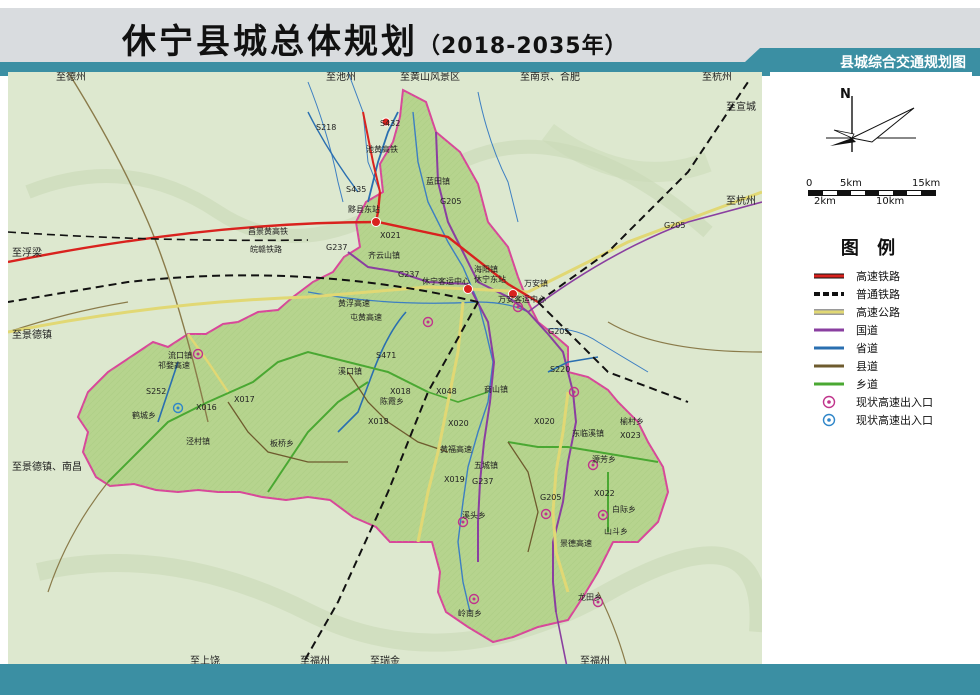 Image resolution: width=980 pixels, height=695 pixels. Describe the element at coordinates (47, 466) in the screenshot. I see `label-jingdezhen-nanchang: 至景德镇、南昌` at that location.